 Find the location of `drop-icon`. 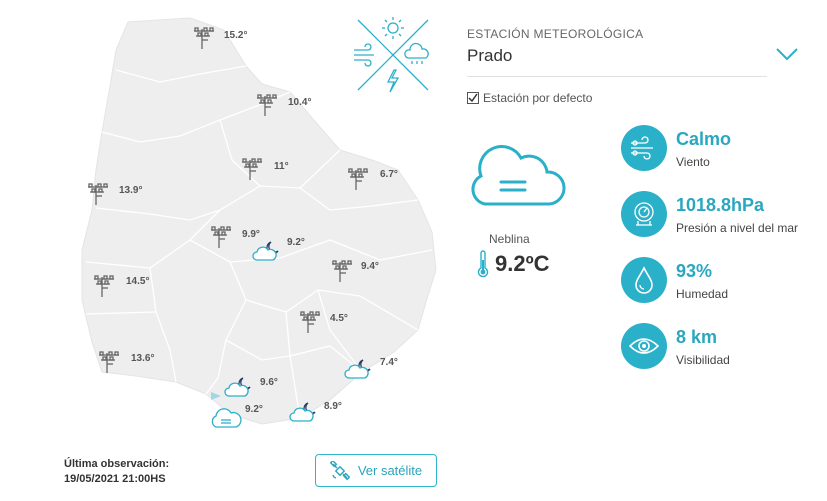

drop-icon is located at coordinates (644, 280).